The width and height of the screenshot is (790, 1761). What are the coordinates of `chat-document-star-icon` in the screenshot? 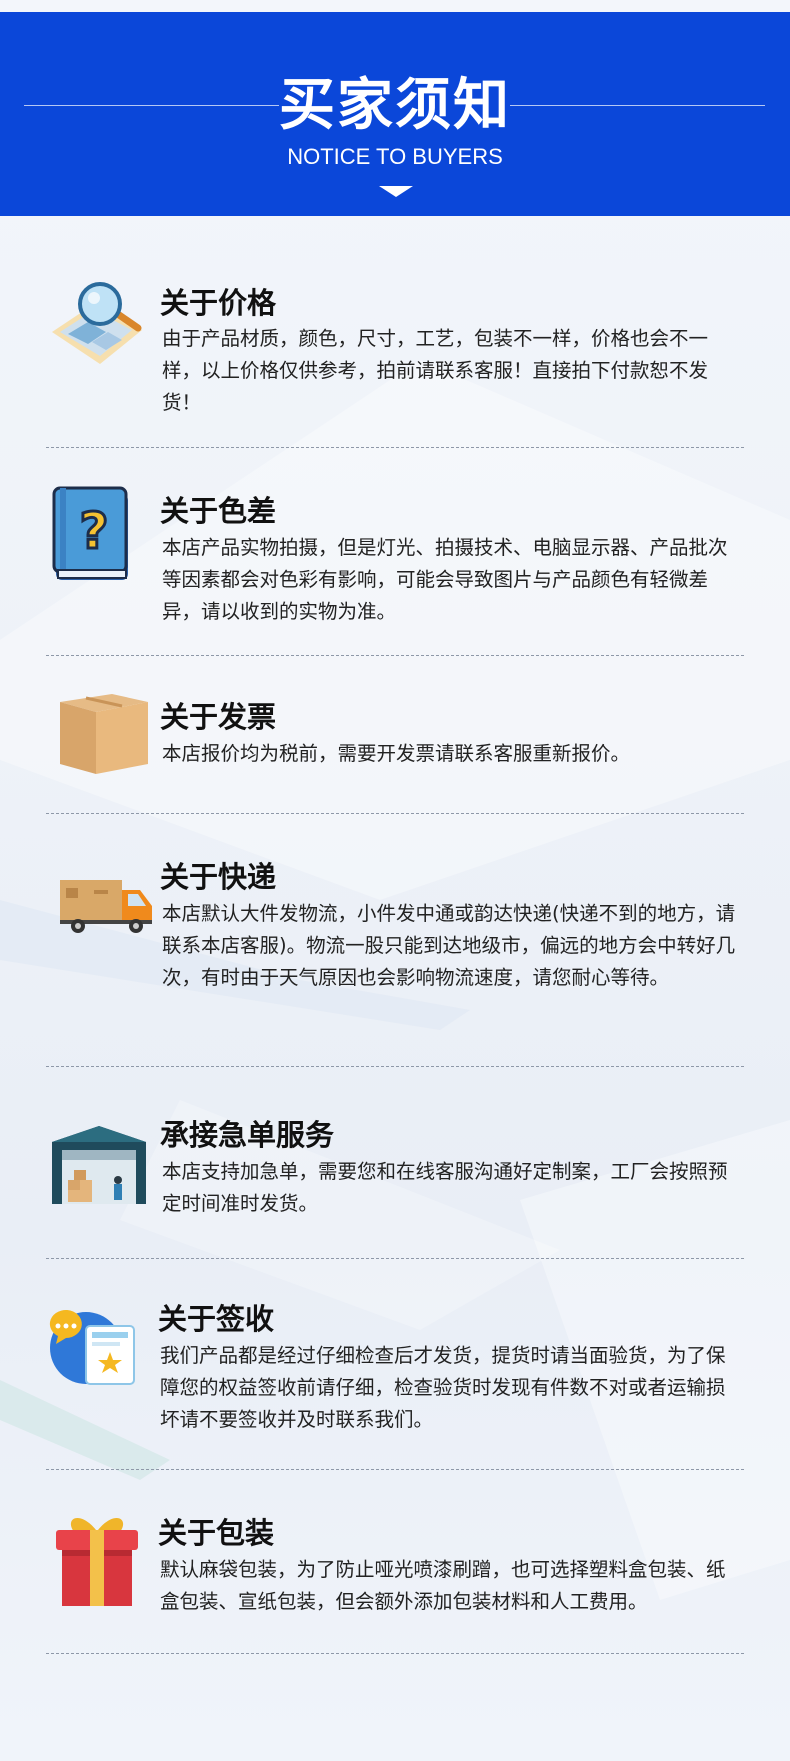 It's located at (92, 1347).